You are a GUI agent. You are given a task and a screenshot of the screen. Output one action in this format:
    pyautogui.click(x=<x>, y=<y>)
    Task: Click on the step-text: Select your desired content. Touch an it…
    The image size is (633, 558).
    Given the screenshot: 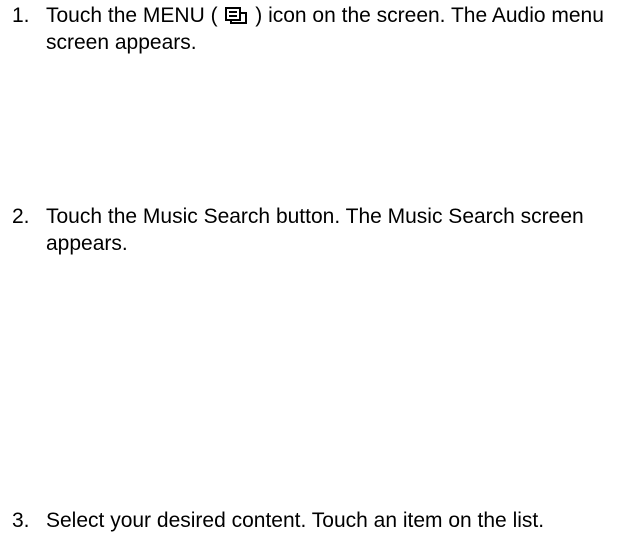 What is the action you would take?
    pyautogui.click(x=295, y=520)
    